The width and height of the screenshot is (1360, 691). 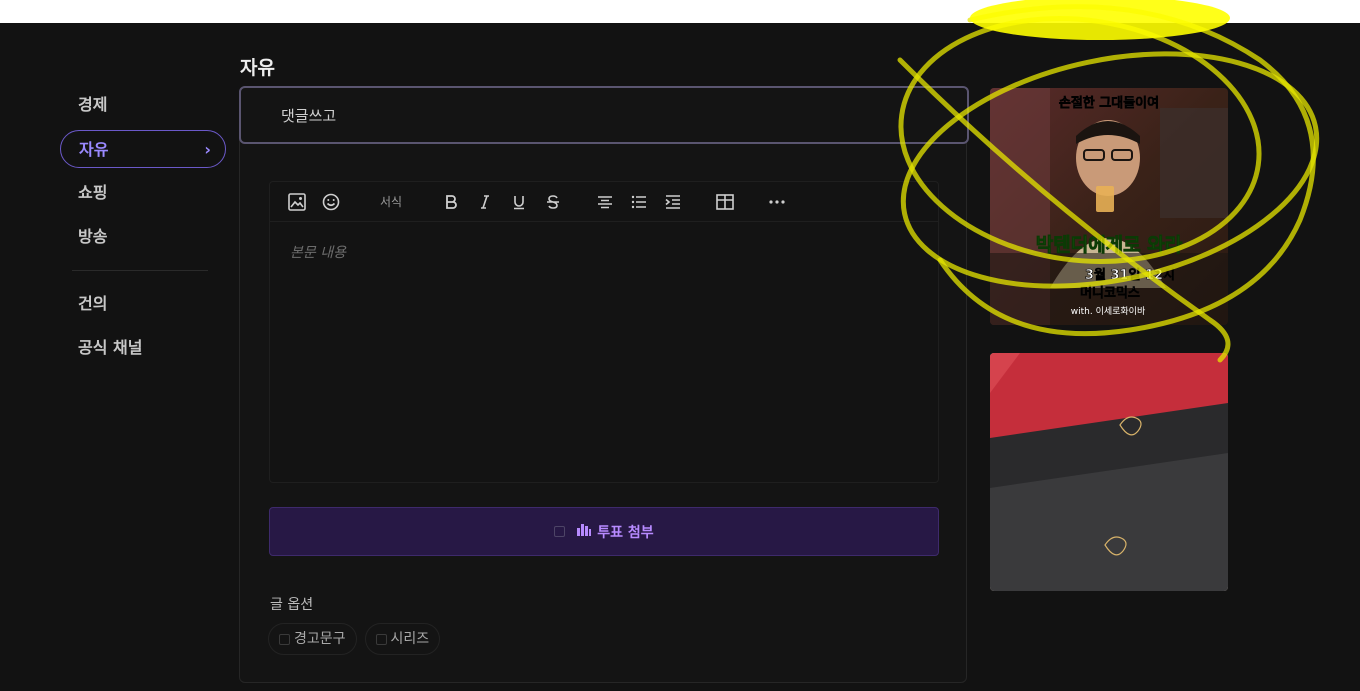 What do you see at coordinates (625, 532) in the screenshot?
I see `vote-label: 투표 첨부` at bounding box center [625, 532].